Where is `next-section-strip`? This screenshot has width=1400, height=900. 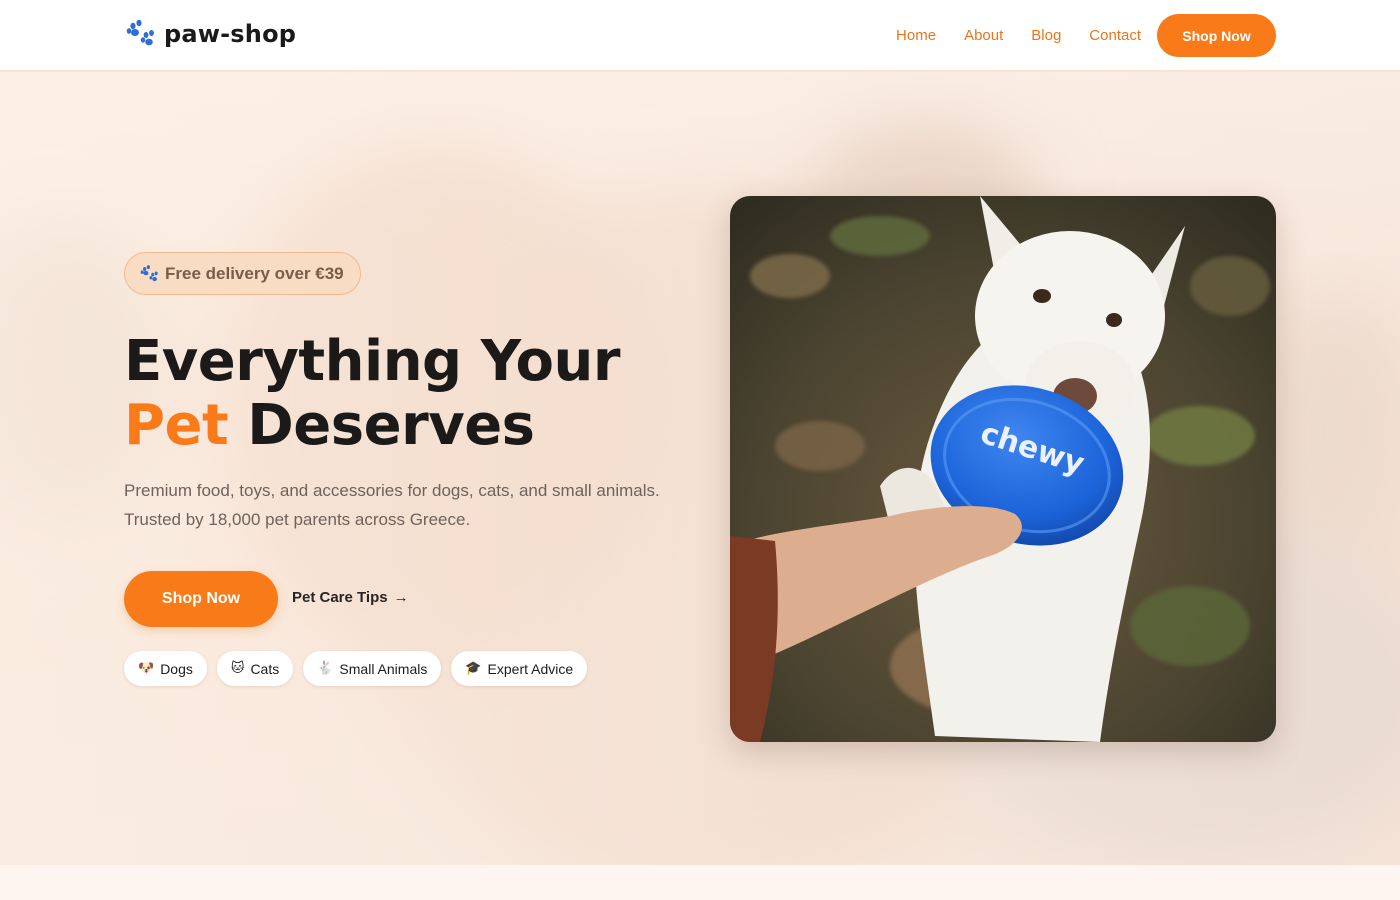 next-section-strip is located at coordinates (700, 882).